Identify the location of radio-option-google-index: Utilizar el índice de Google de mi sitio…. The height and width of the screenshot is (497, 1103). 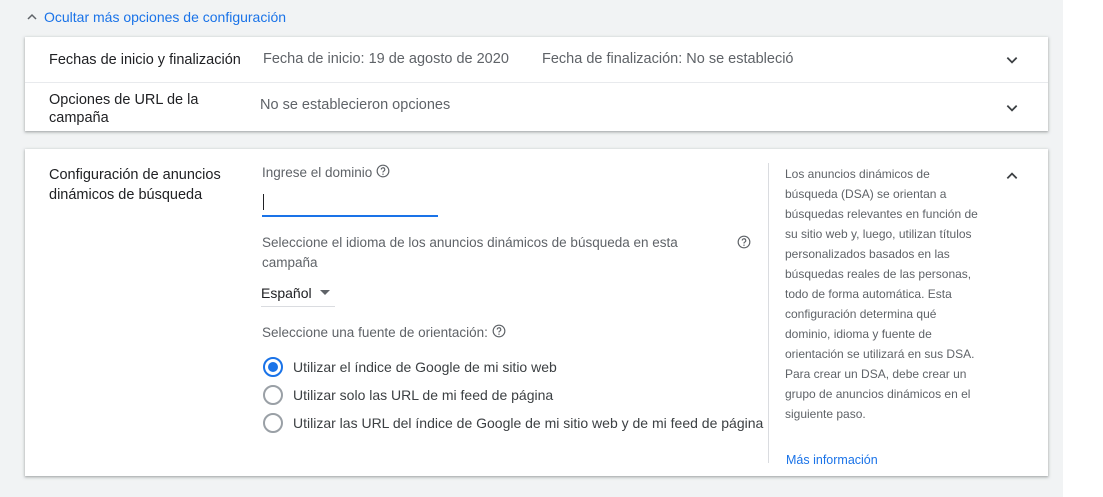
(410, 367).